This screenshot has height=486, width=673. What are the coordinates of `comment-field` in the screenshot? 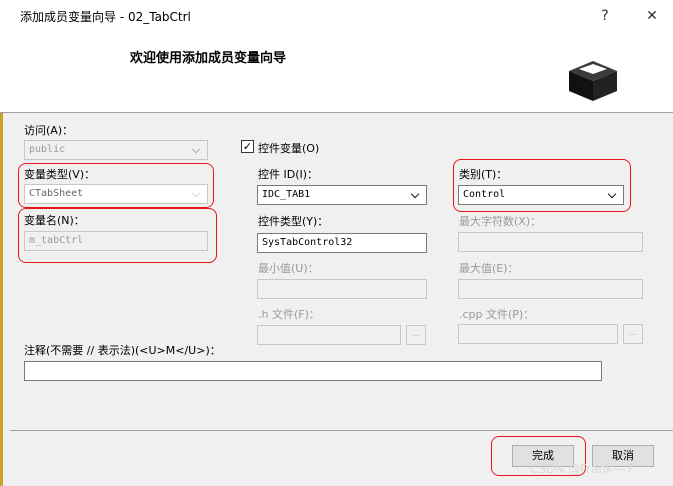 It's located at (313, 371).